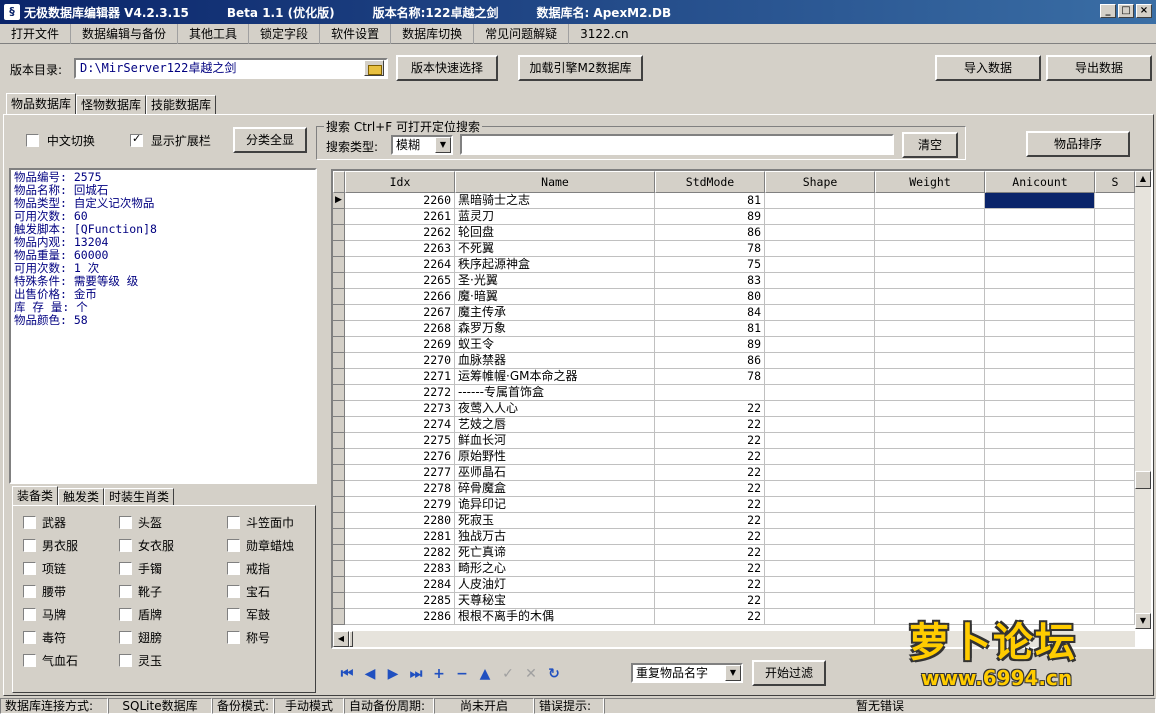 The height and width of the screenshot is (714, 1156). Describe the element at coordinates (44, 614) in the screenshot. I see `category-checkbox: 马牌` at that location.